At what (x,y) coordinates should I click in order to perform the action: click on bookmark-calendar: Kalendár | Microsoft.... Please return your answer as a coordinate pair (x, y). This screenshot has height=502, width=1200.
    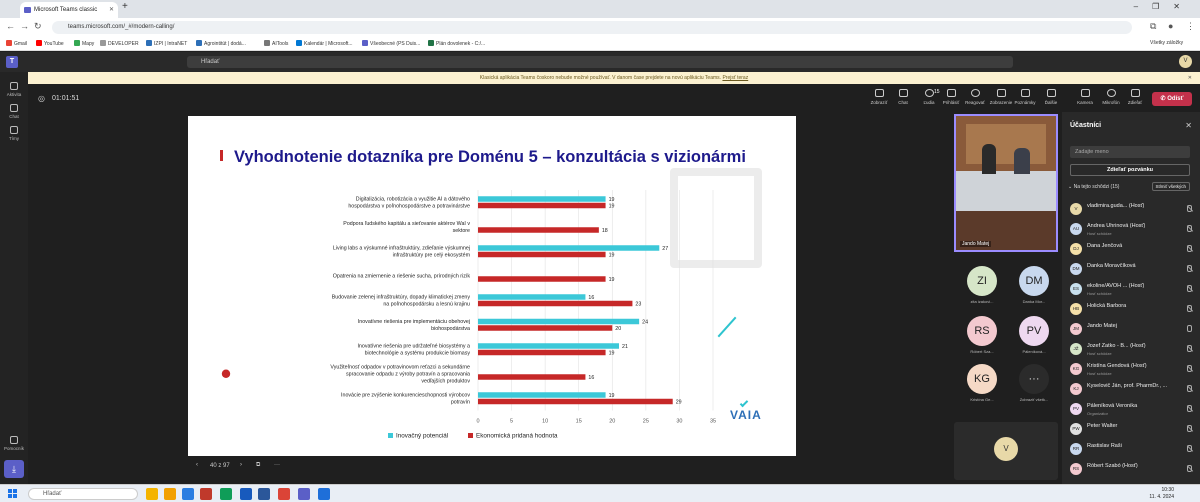
    Looking at the image, I should click on (324, 43).